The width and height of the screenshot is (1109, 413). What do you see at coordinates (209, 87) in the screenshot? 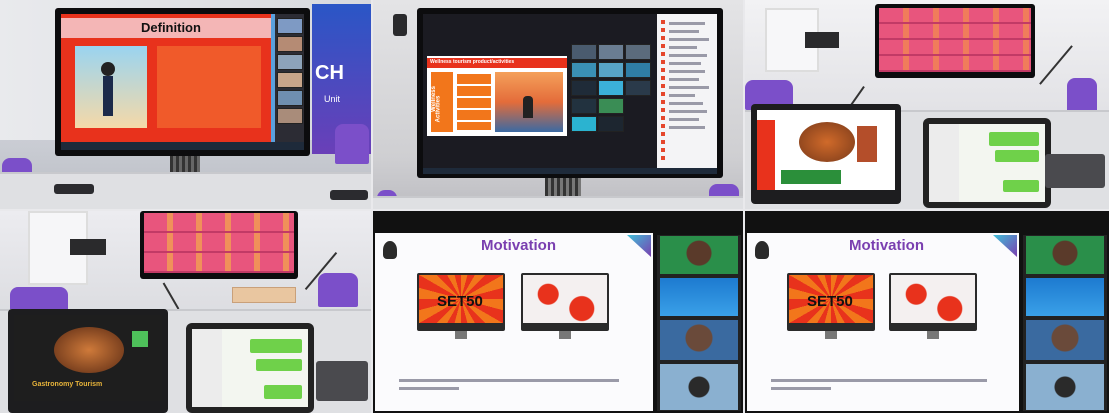
I see `slide-text-panel` at bounding box center [209, 87].